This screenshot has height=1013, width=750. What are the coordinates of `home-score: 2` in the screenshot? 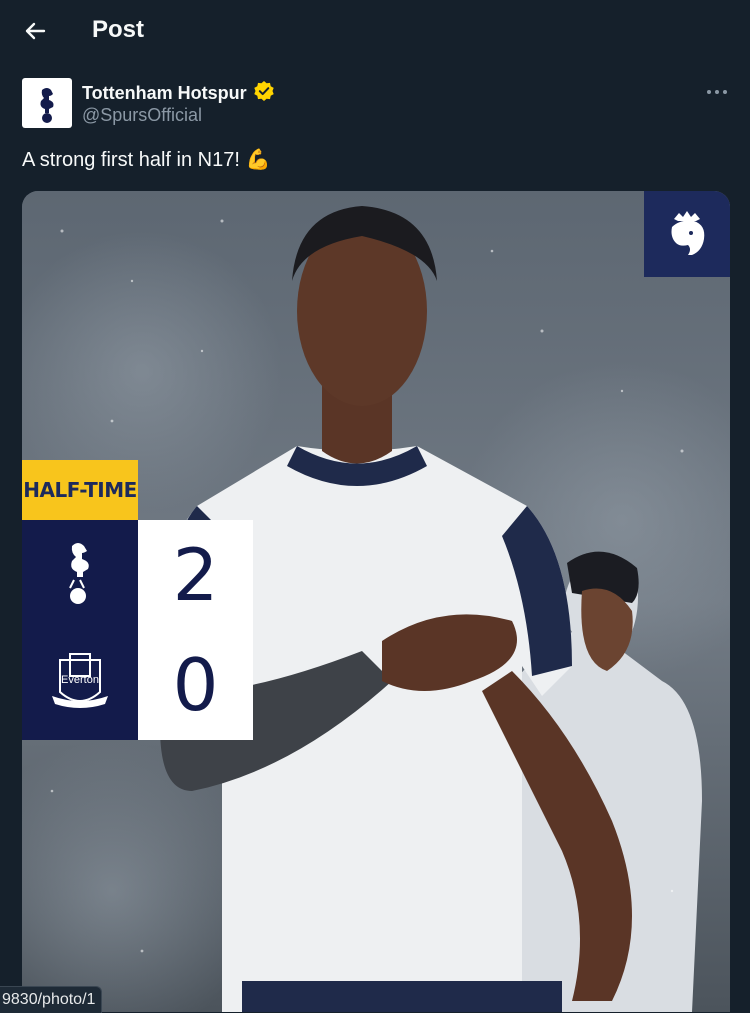 It's located at (195, 575).